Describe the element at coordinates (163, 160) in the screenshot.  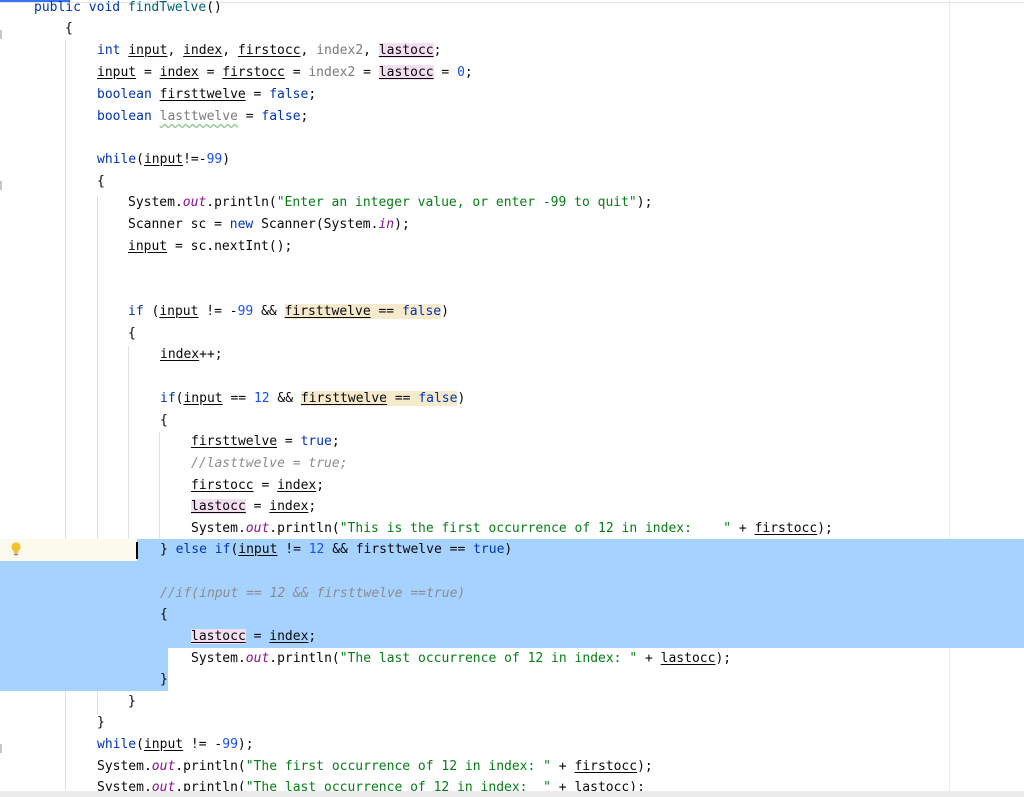
I see `code-line: while(input!=-99)` at that location.